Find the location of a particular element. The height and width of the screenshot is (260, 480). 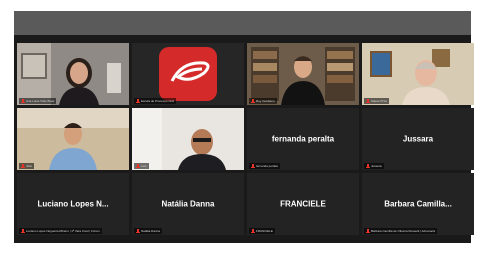

participant-tile-4: Salete Pinto is located at coordinates (418, 74).